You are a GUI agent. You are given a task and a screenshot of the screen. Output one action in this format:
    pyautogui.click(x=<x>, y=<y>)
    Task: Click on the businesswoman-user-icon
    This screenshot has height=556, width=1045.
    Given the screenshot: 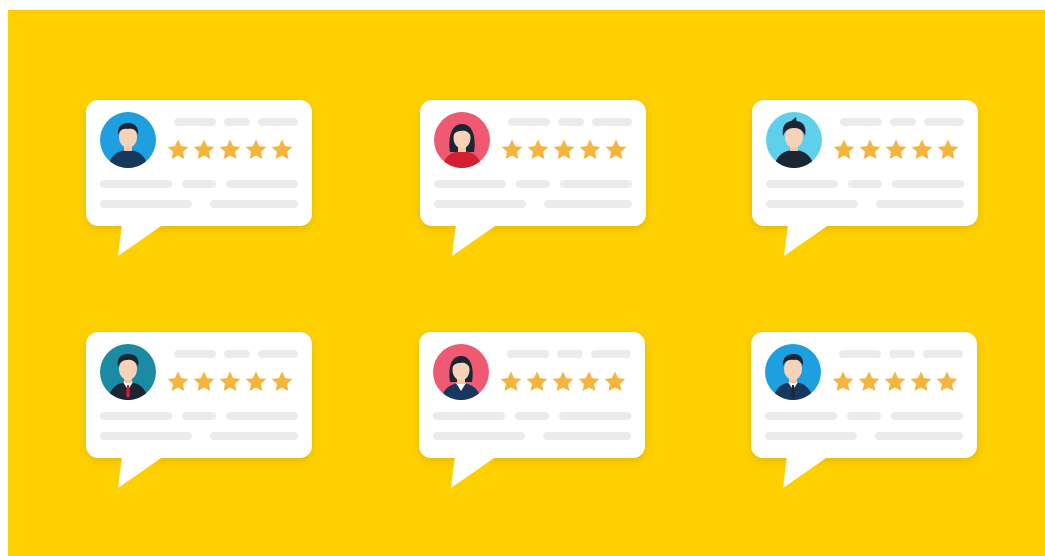 What is the action you would take?
    pyautogui.click(x=461, y=372)
    